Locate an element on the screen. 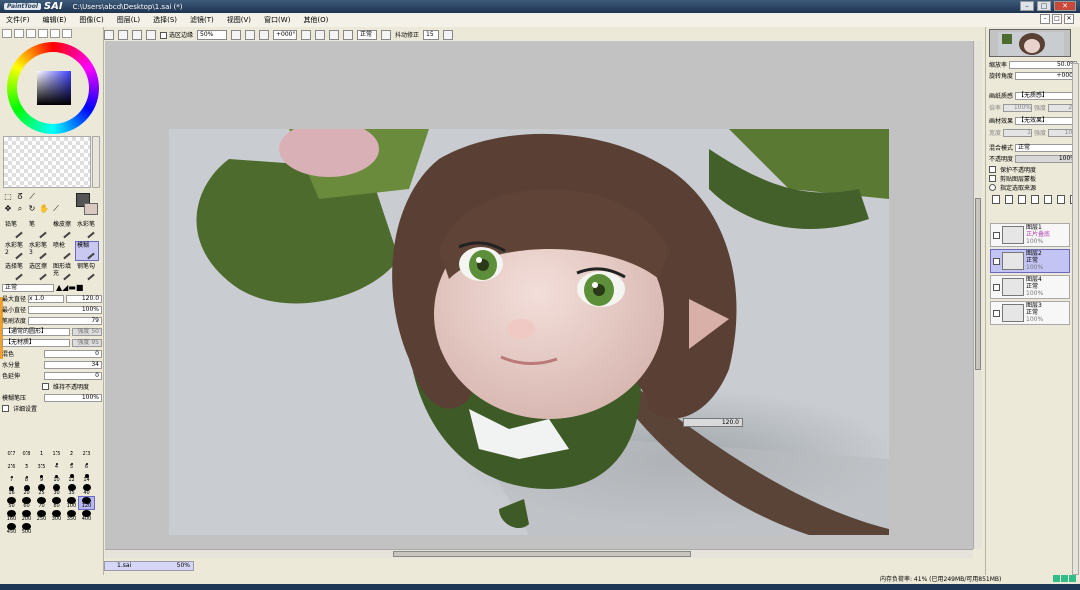  blur-pressure-slider: 100% is located at coordinates (73, 397).